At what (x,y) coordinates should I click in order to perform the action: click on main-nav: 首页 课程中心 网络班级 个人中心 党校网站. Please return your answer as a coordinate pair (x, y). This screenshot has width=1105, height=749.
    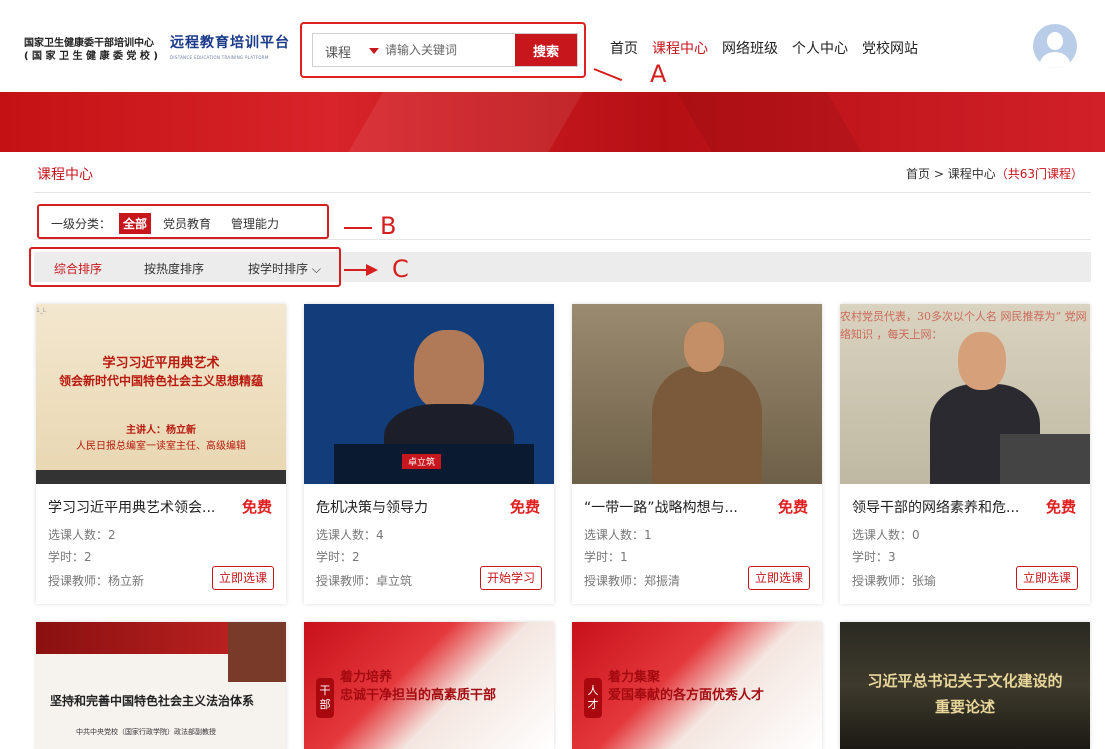
    Looking at the image, I should click on (764, 48).